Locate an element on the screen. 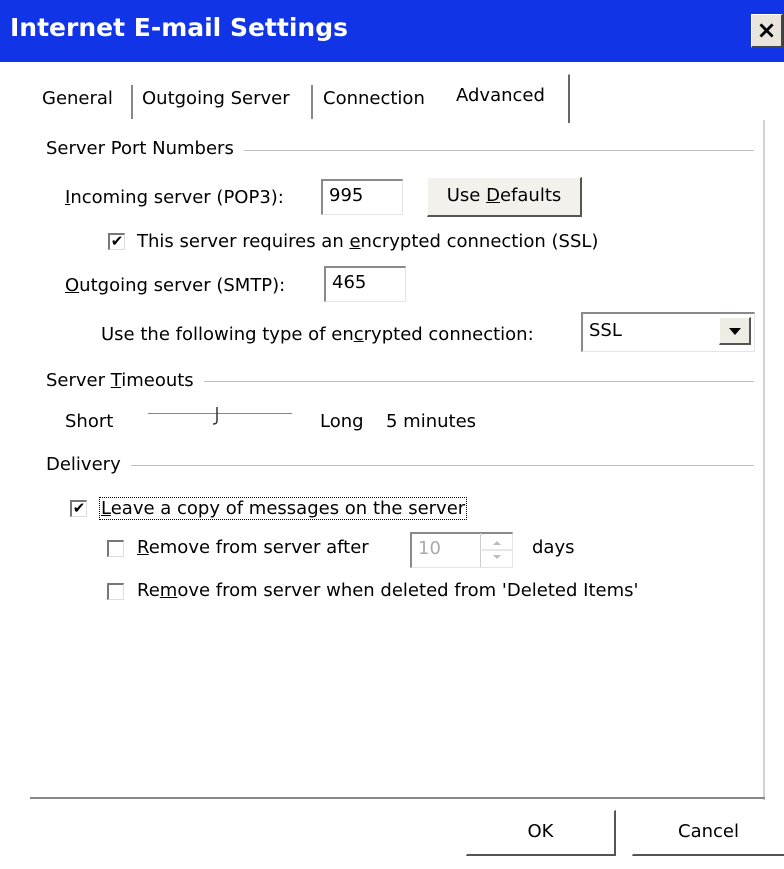 This screenshot has width=784, height=869. incoming-port-field: 995 is located at coordinates (362, 197).